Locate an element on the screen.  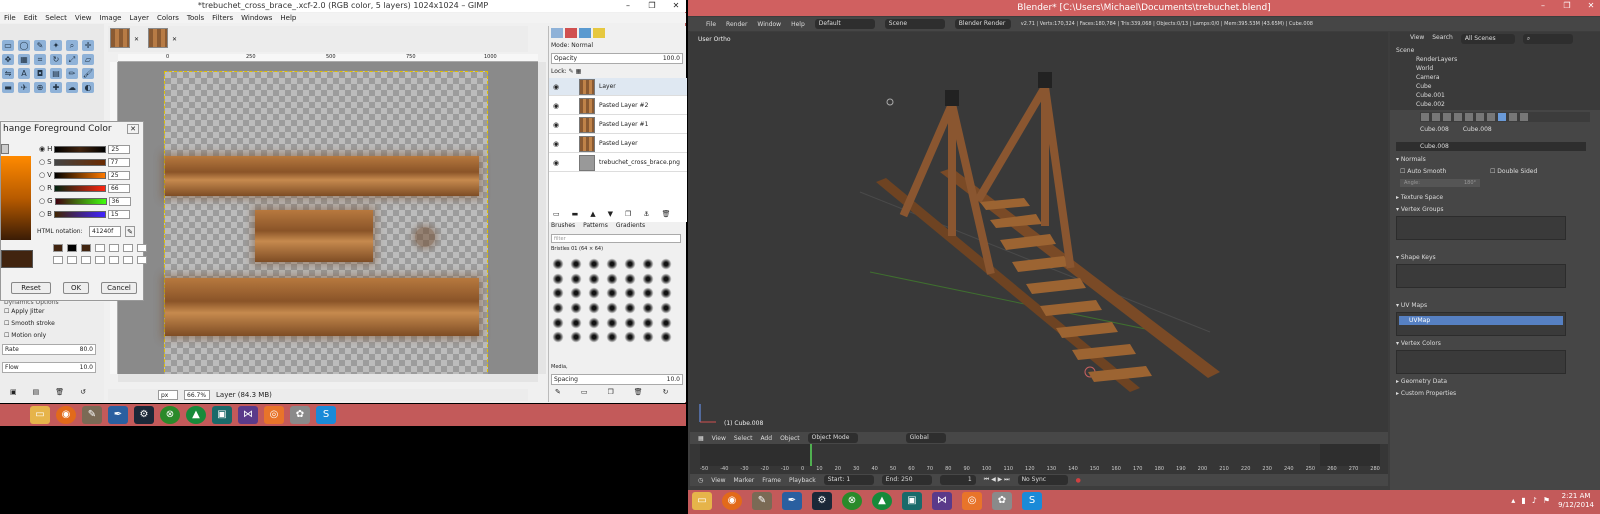
maximize-icon: ❐ is located at coordinates (1567, 6).